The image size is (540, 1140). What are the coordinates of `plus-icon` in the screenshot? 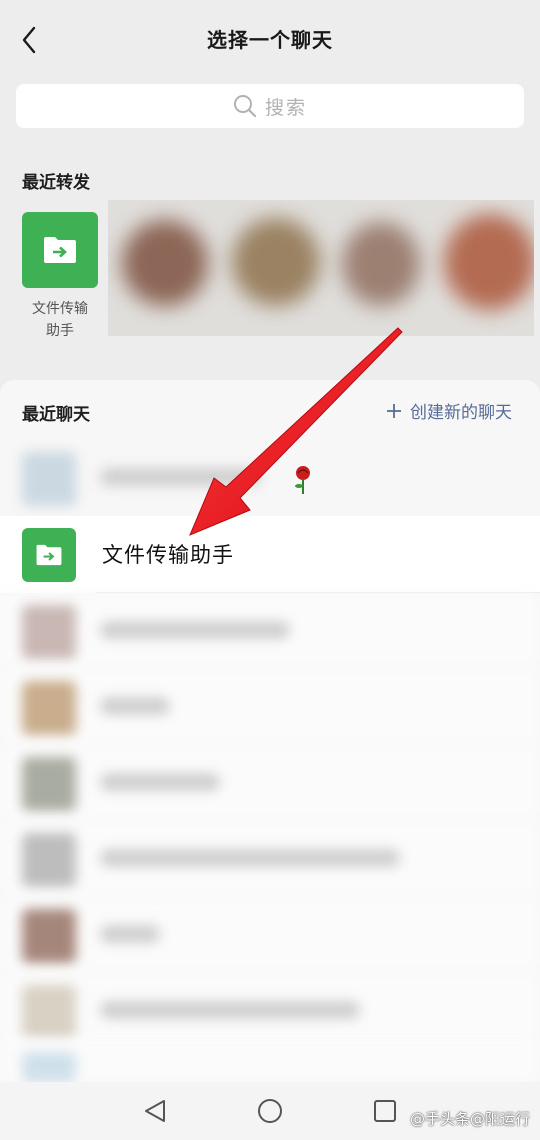 It's located at (394, 410).